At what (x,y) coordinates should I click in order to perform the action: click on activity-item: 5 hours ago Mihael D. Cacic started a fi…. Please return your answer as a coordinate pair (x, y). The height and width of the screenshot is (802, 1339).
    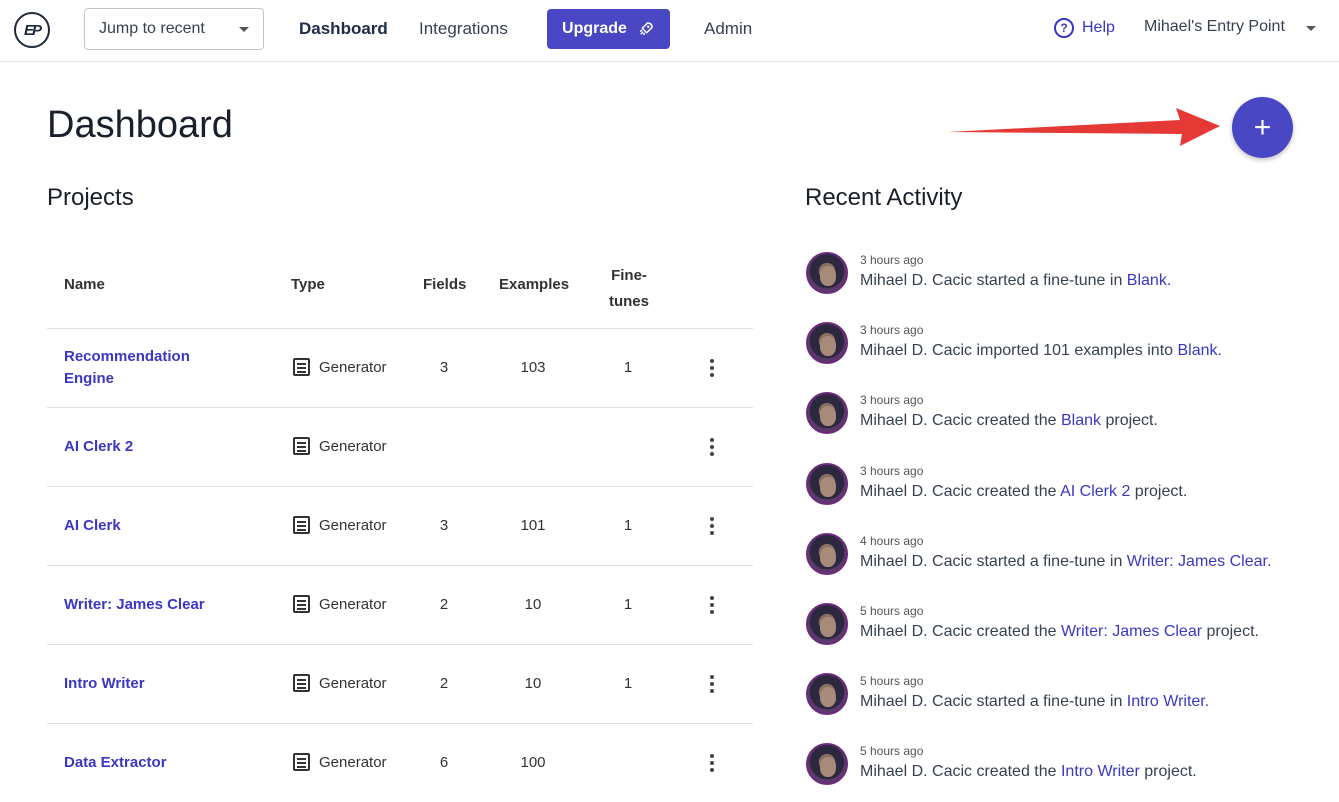
    Looking at the image, I should click on (1066, 701).